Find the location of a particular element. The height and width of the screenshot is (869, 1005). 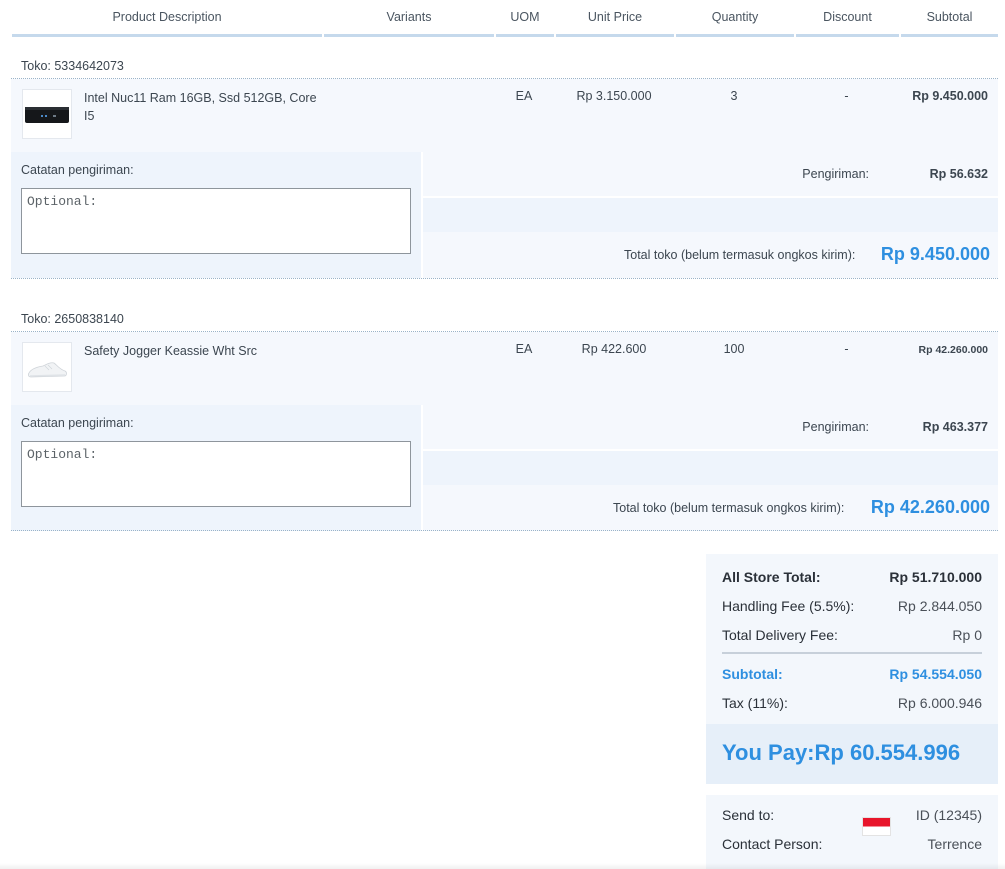

handling-fee-row: Handling Fee (5.5%): Rp 2.844.050 is located at coordinates (852, 606).